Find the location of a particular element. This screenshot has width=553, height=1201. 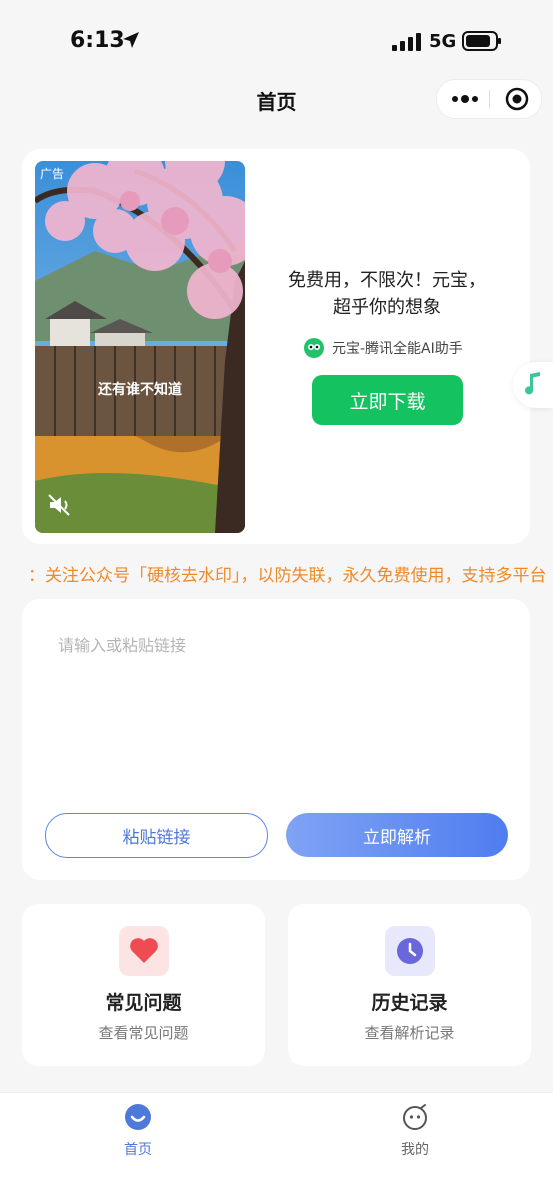

capsule-divider is located at coordinates (489, 99).